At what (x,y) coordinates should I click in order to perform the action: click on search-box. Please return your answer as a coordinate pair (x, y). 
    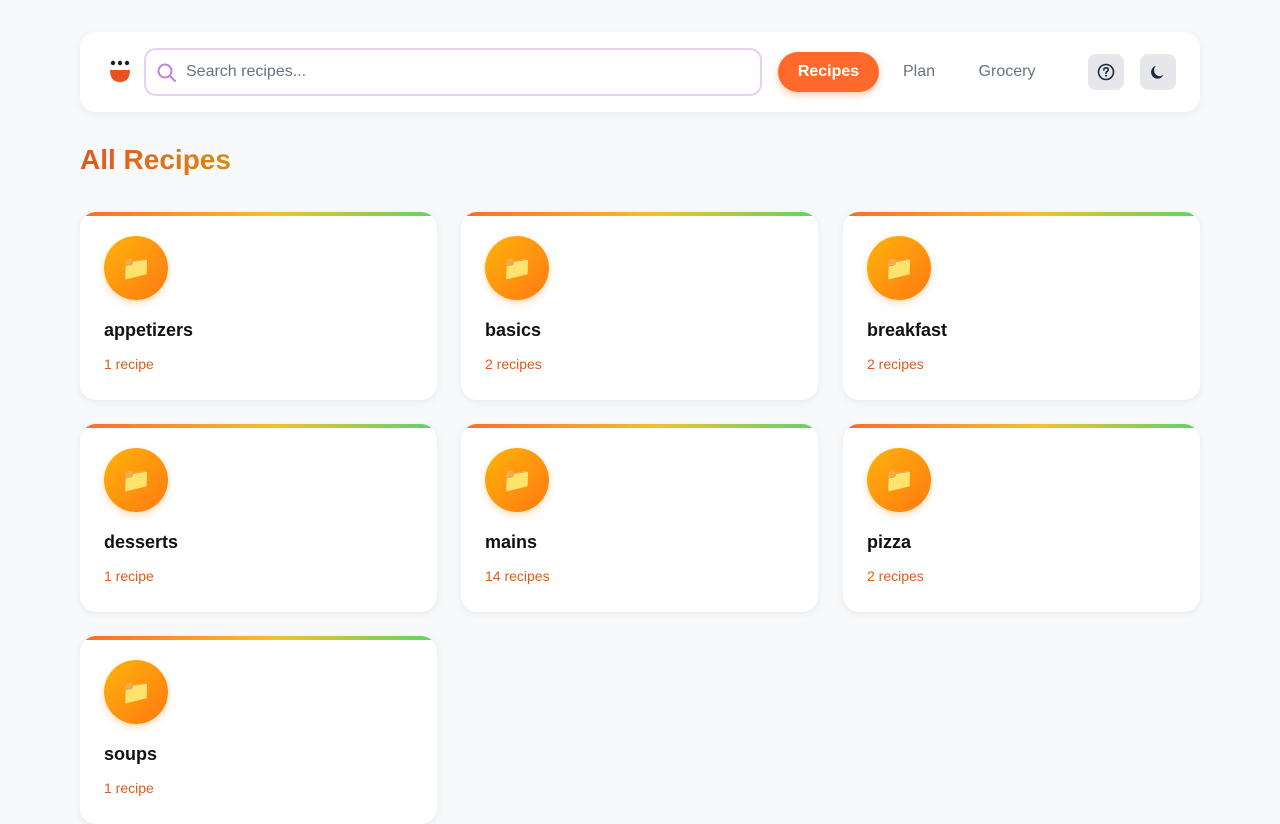
    Looking at the image, I should click on (453, 72).